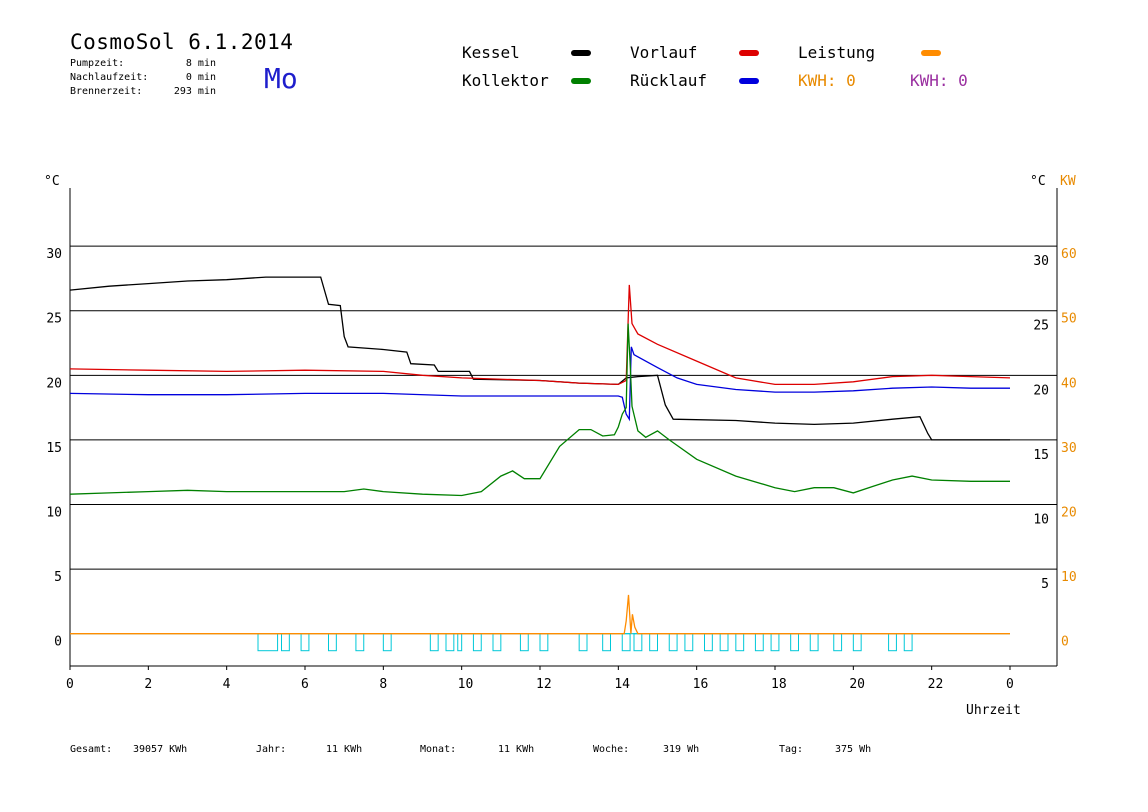  Describe the element at coordinates (622, 684) in the screenshot. I see `x-tick-label: 14` at that location.